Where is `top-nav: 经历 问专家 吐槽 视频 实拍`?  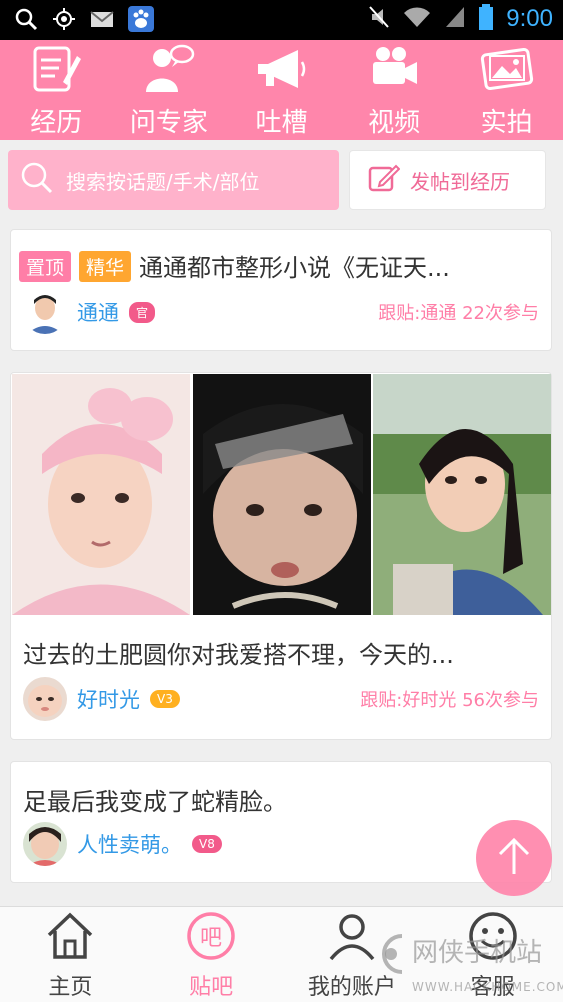 top-nav: 经历 问专家 吐槽 视频 实拍 is located at coordinates (281, 90).